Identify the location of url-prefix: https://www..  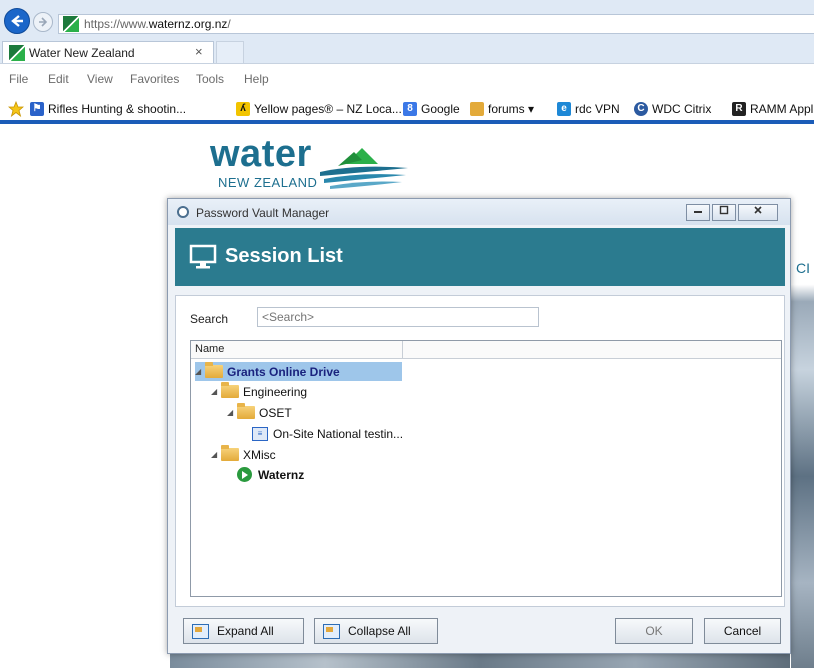
(116, 24).